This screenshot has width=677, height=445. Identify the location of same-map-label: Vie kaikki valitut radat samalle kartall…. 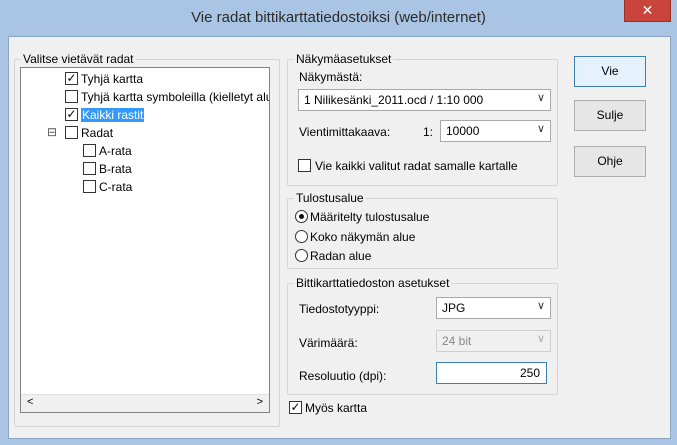
(416, 166).